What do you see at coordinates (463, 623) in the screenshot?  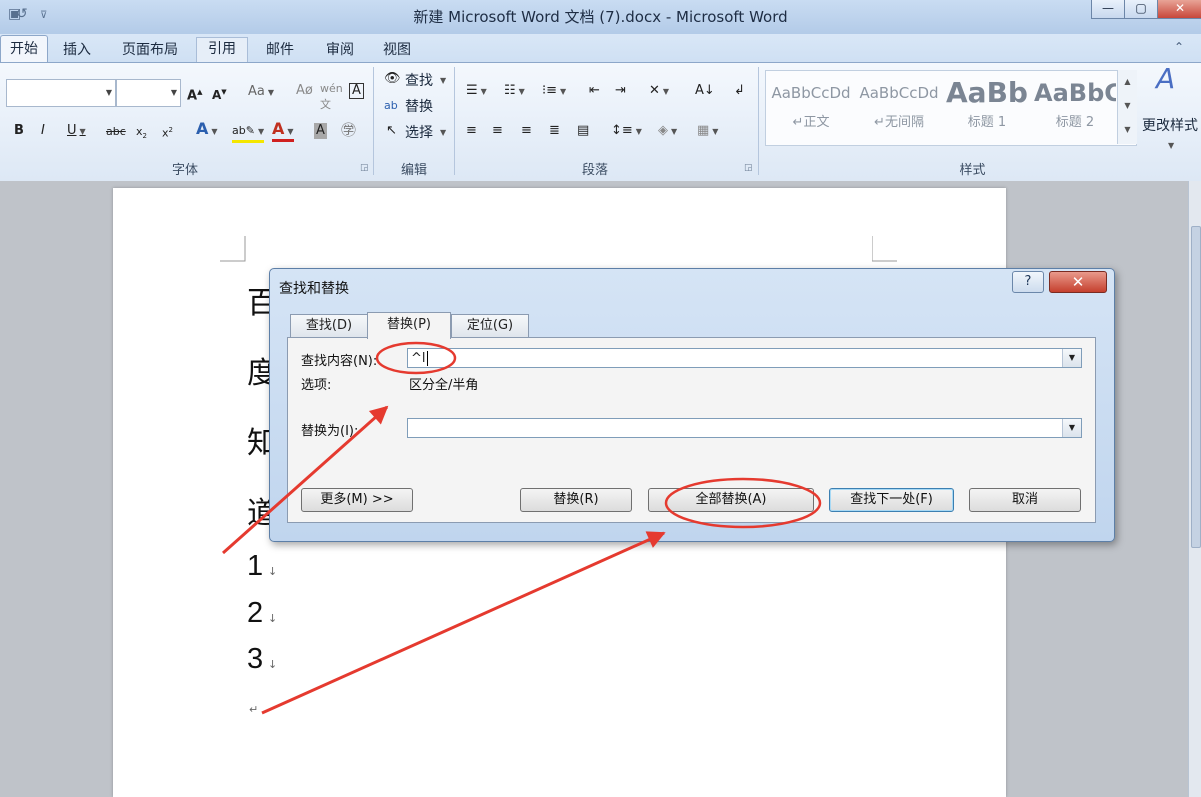 I see `annotation-arrow-to-replace-all` at bounding box center [463, 623].